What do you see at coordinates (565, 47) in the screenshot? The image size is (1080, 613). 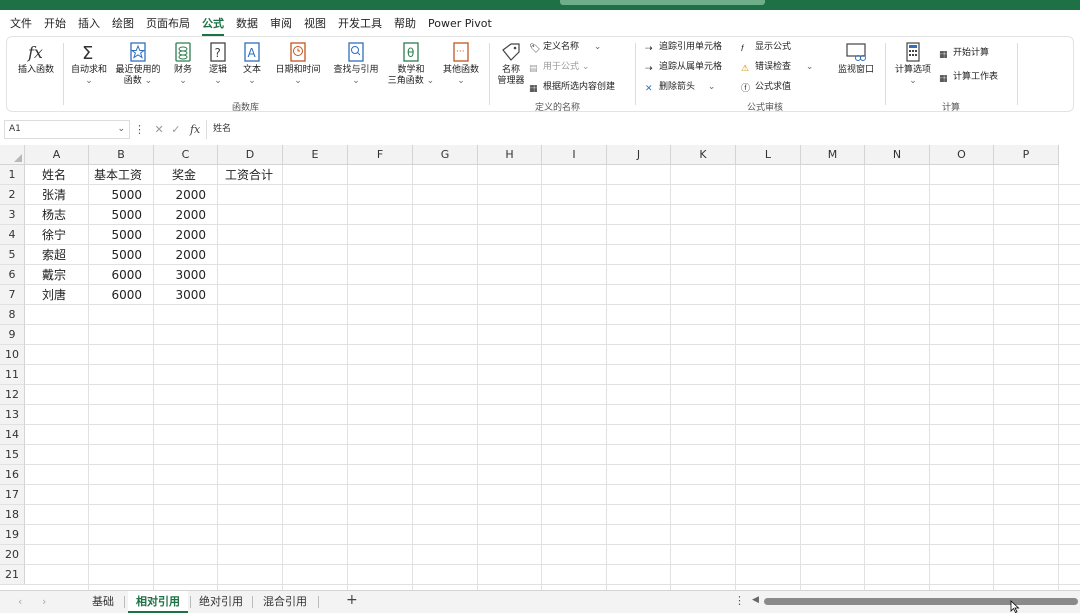 I see `define-name-button: 🏷 定义名称 ⌄` at bounding box center [565, 47].